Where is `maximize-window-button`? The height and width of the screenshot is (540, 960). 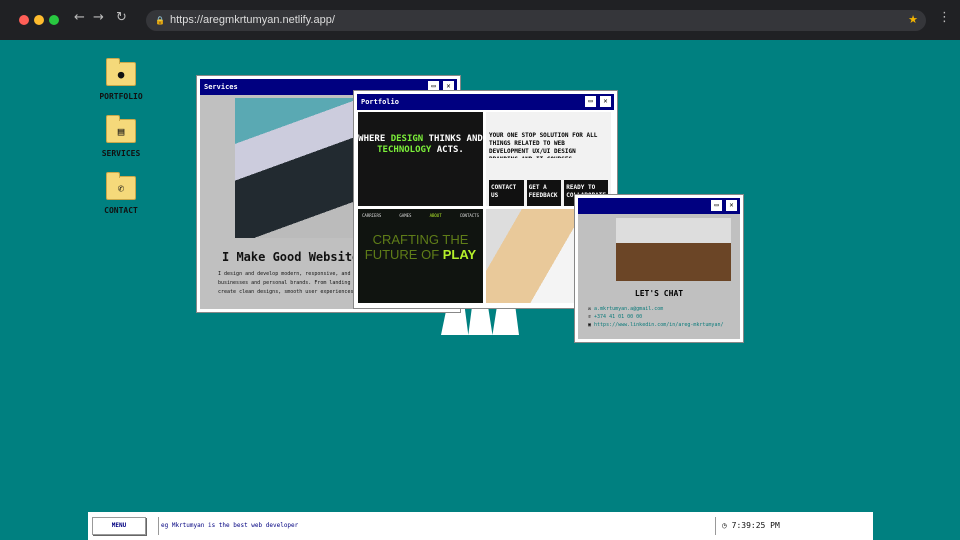
maximize-window-button is located at coordinates (54, 20).